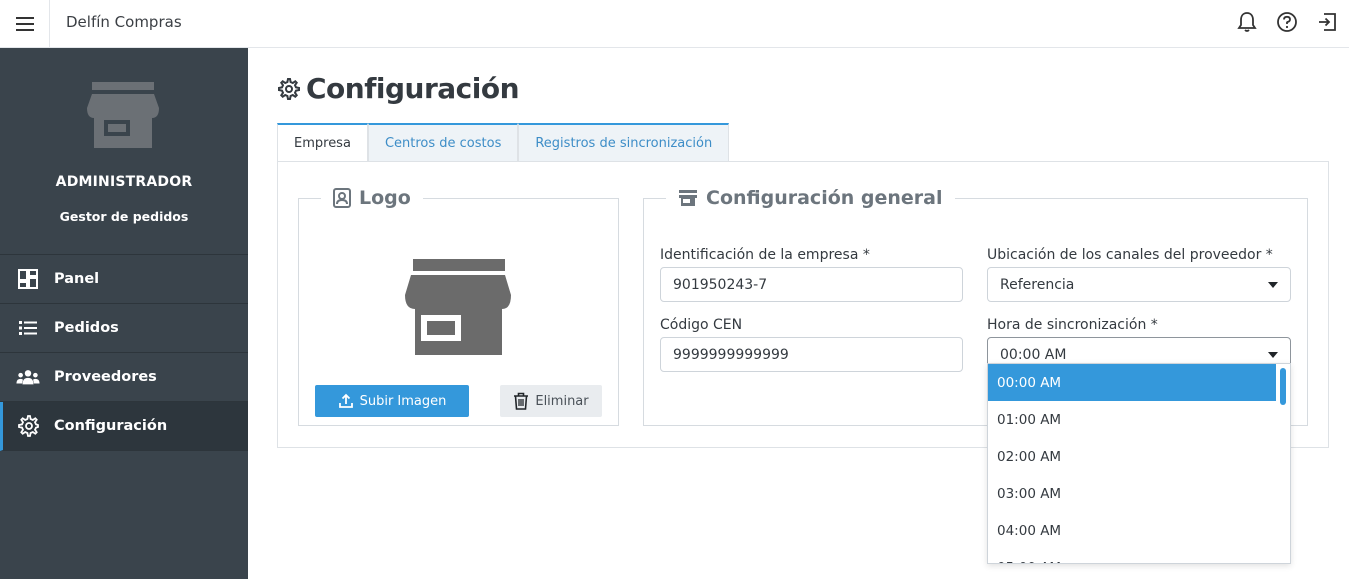  Describe the element at coordinates (811, 284) in the screenshot. I see `company-id-field: 901950243-7` at that location.